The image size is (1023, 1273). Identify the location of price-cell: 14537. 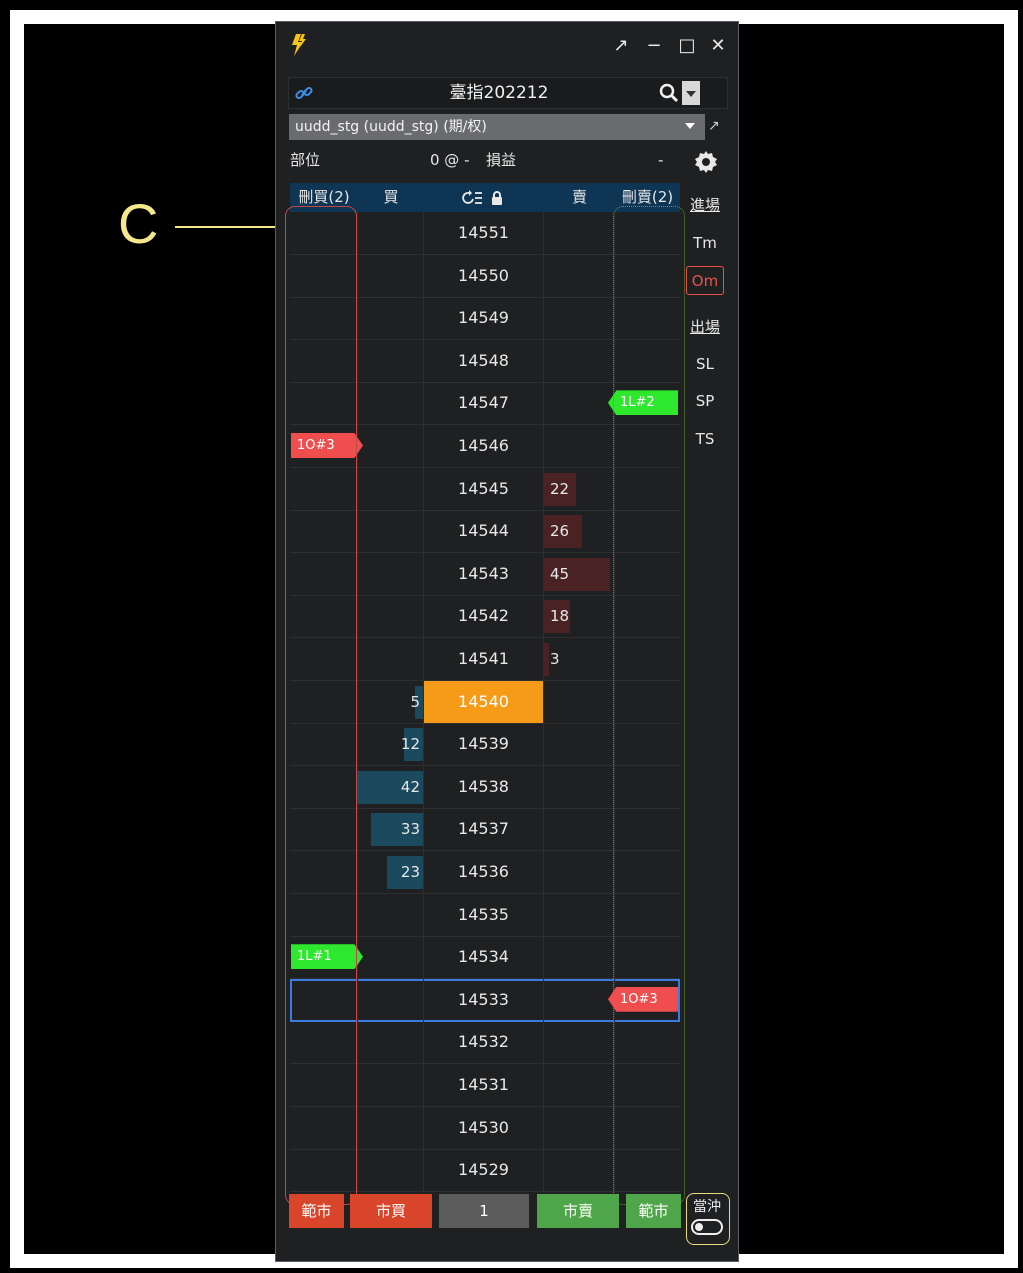
(484, 829).